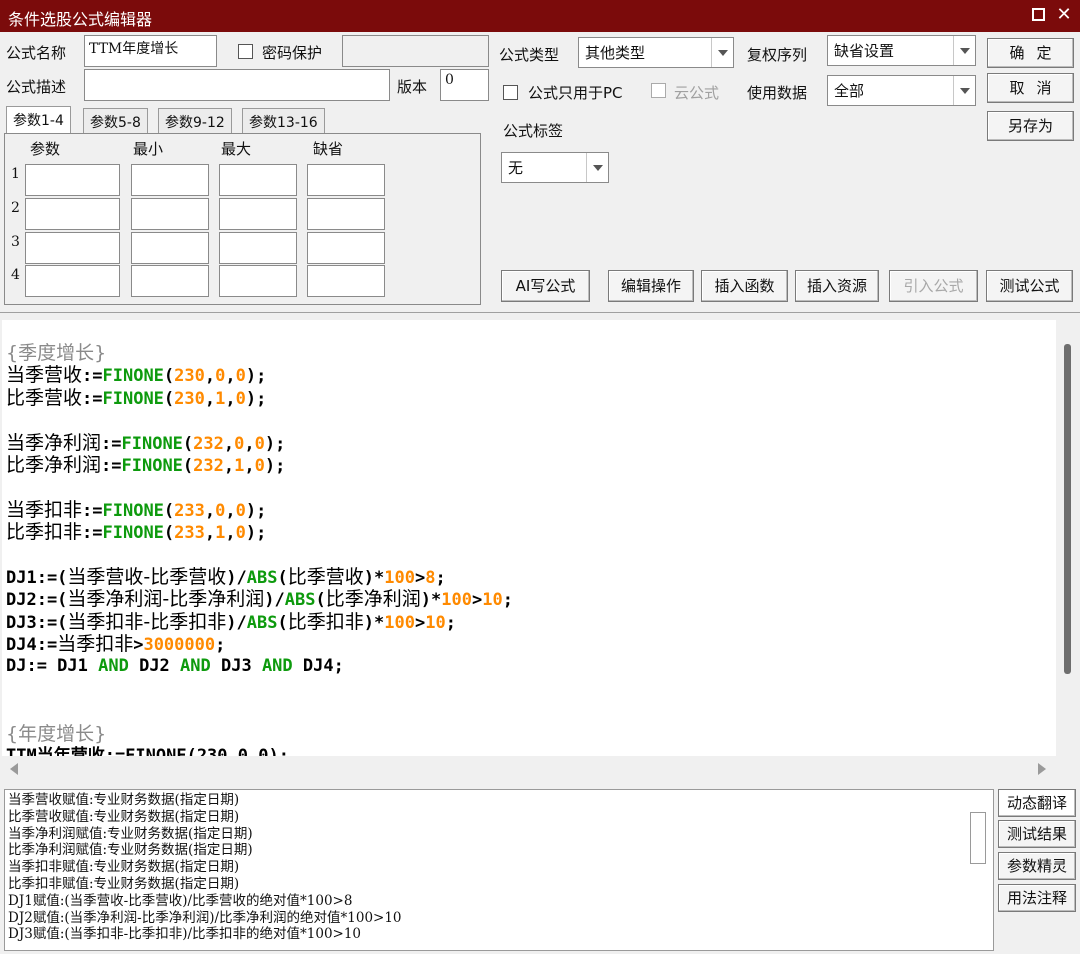 The height and width of the screenshot is (954, 1080). I want to click on code-line: DJ:= DJ1 AND DJ2 AND DJ3 AND DJ4;, so click(259, 666).